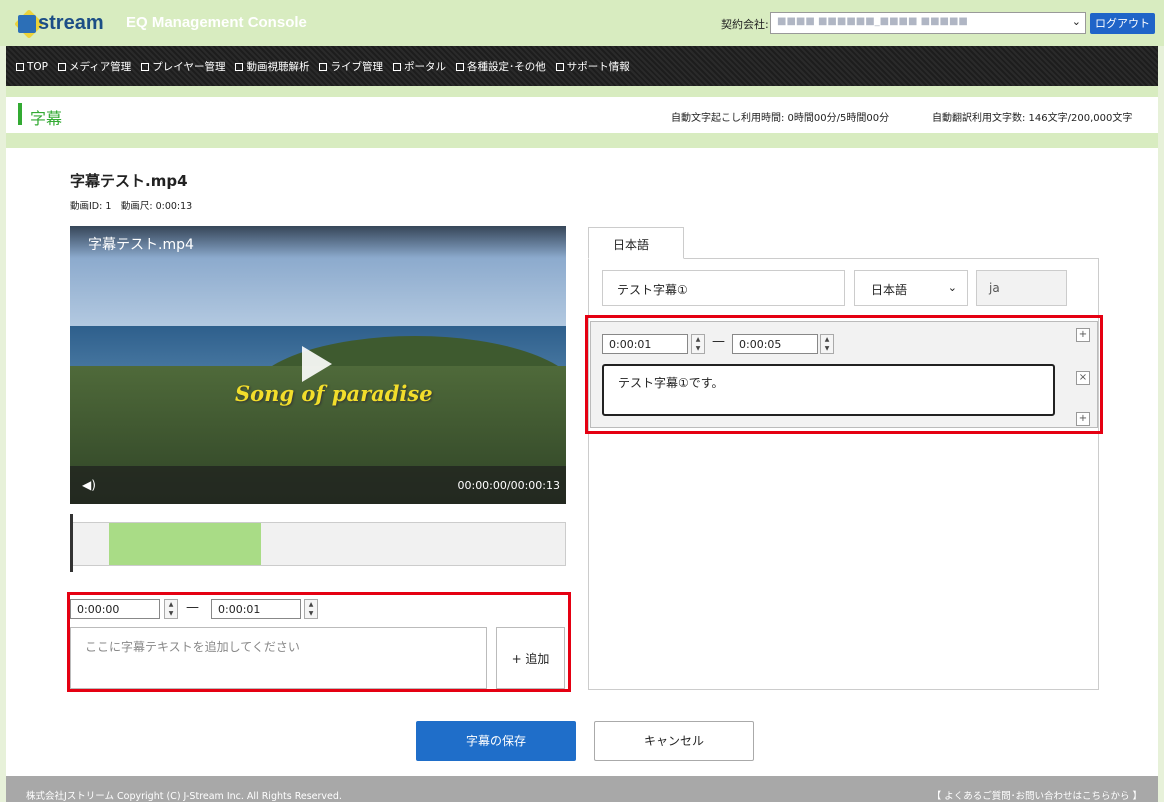 This screenshot has height=802, width=1164. What do you see at coordinates (1021, 288) in the screenshot?
I see `language-code-field: ja` at bounding box center [1021, 288].